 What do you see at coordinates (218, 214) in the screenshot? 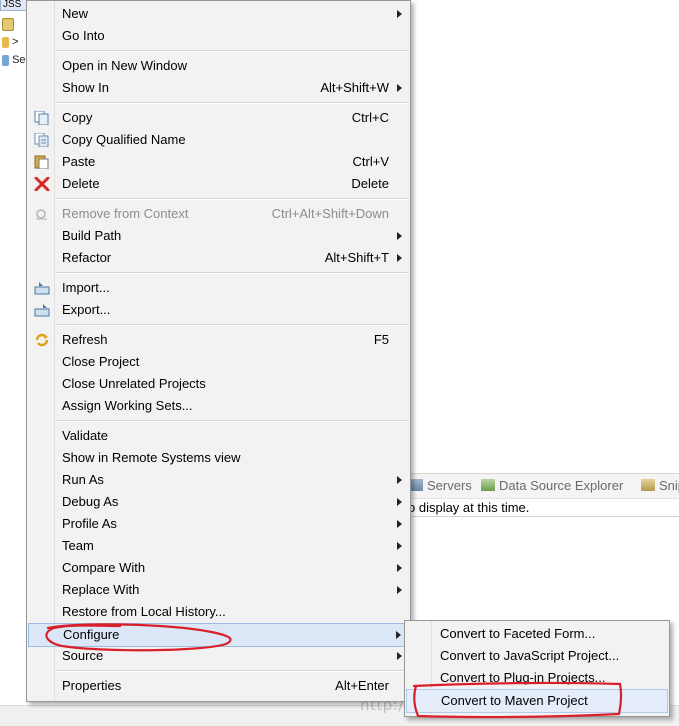
I see `menu-item-remove-from-context: Remove from Context Ctrl+Alt+Shift+Down` at bounding box center [218, 214].